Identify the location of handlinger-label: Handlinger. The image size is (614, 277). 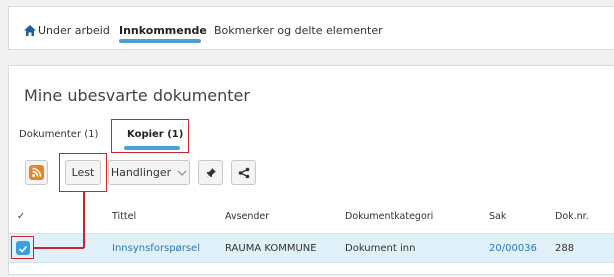
(141, 172).